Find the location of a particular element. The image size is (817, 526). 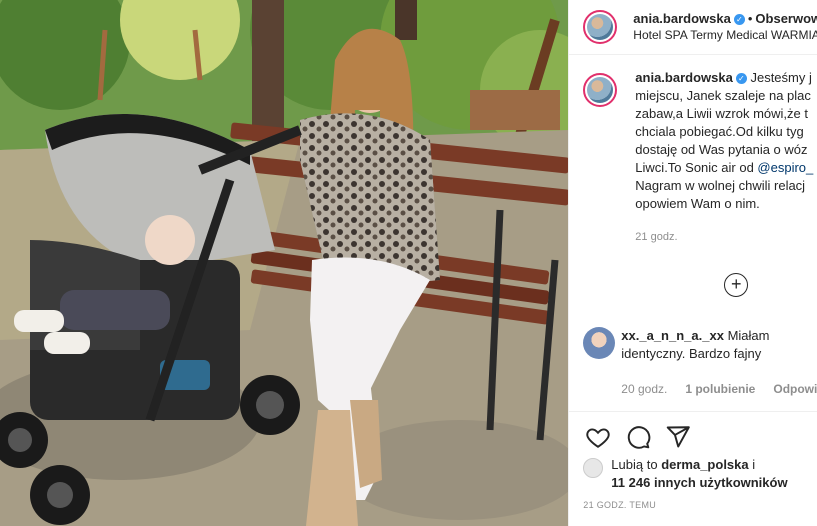

commenter-username: xx._a_n_n_a._xx is located at coordinates (672, 335).